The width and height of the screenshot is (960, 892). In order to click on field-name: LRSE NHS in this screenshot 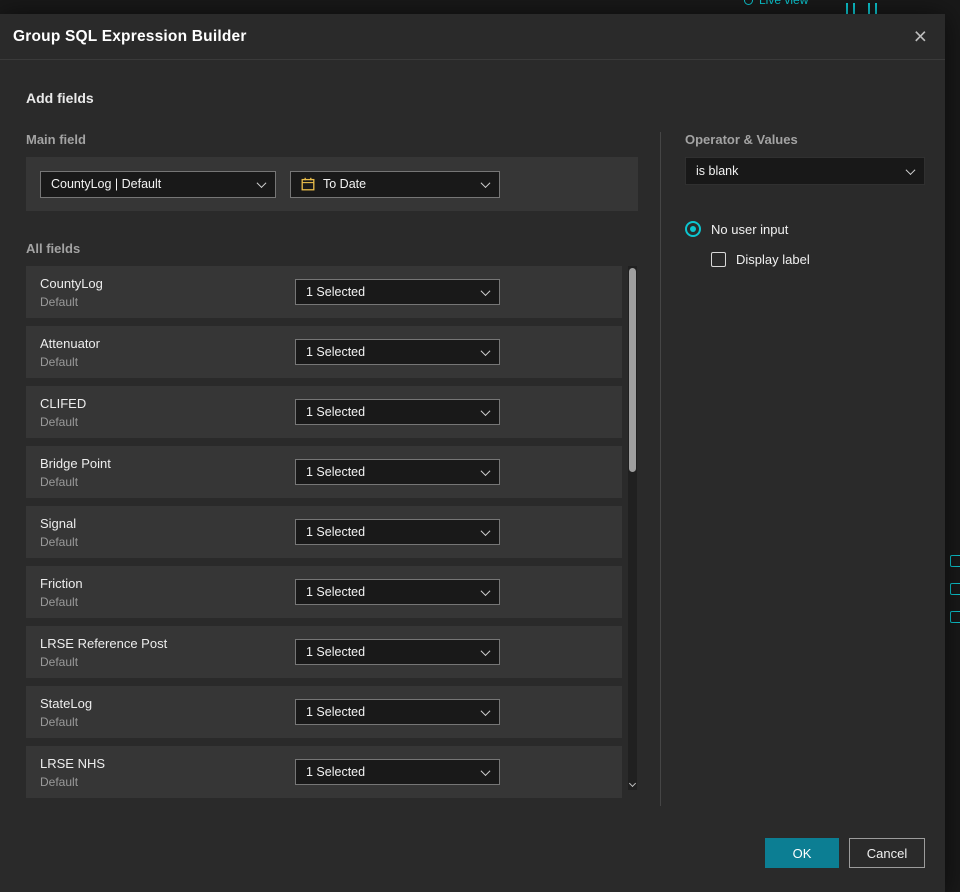, I will do `click(73, 763)`.